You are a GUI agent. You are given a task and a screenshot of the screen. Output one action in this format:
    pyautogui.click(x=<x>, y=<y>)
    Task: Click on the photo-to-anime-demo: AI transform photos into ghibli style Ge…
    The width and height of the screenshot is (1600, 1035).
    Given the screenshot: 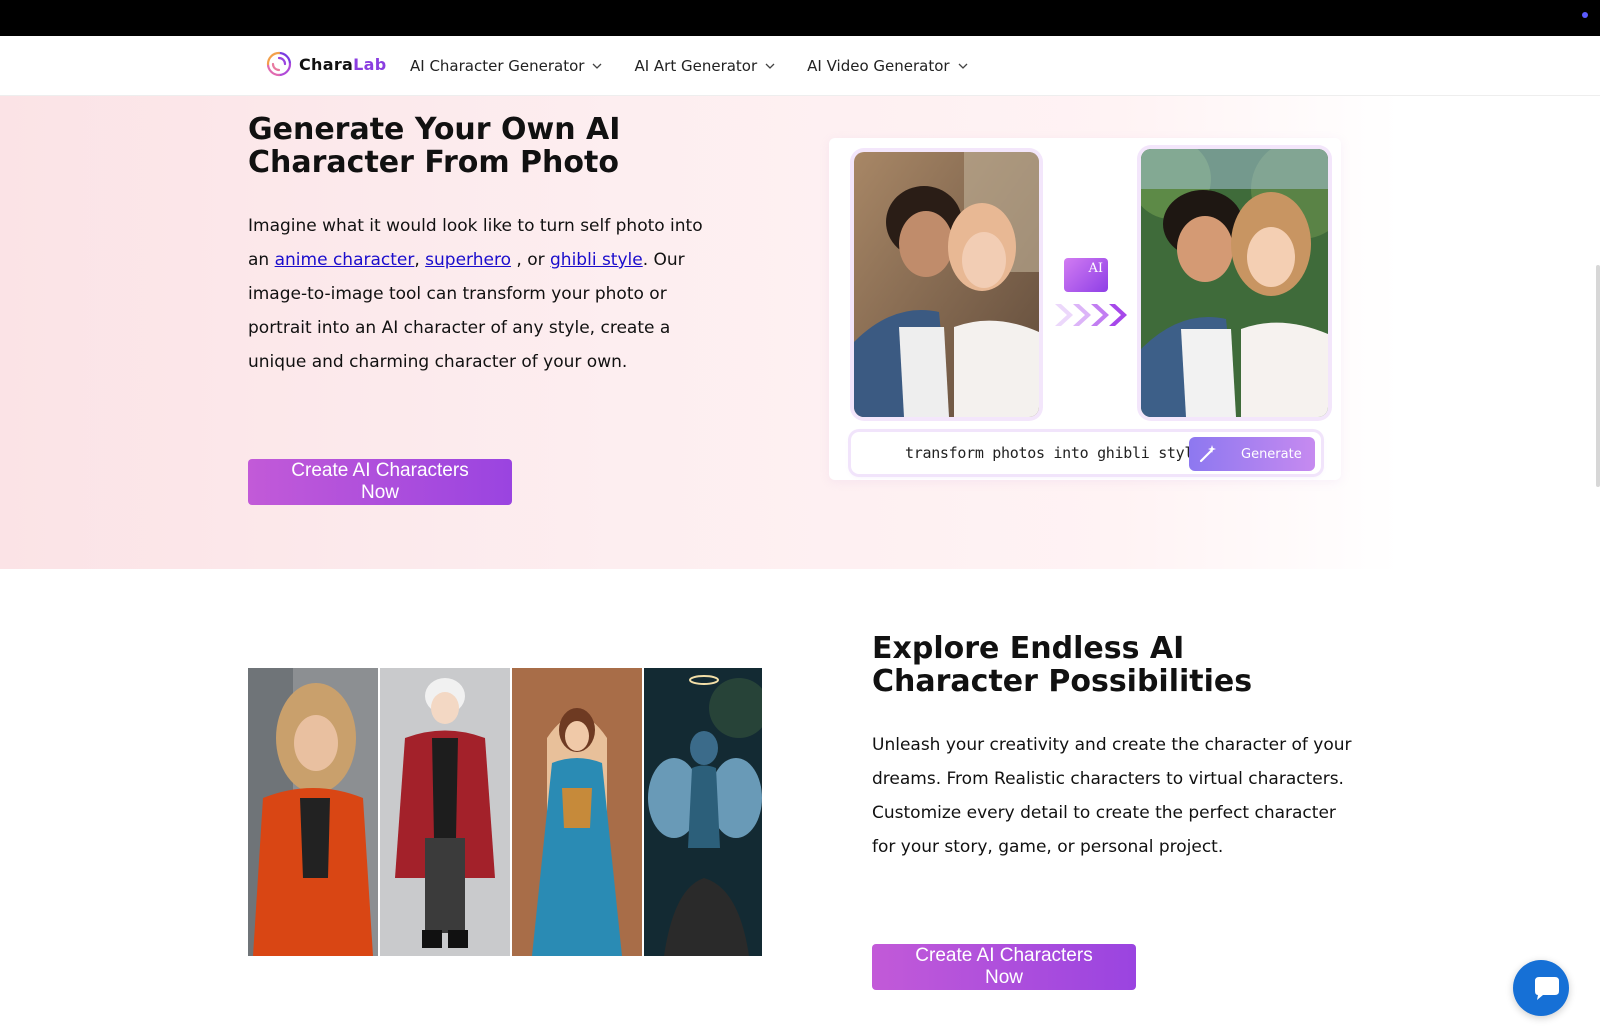 What is the action you would take?
    pyautogui.click(x=1085, y=309)
    